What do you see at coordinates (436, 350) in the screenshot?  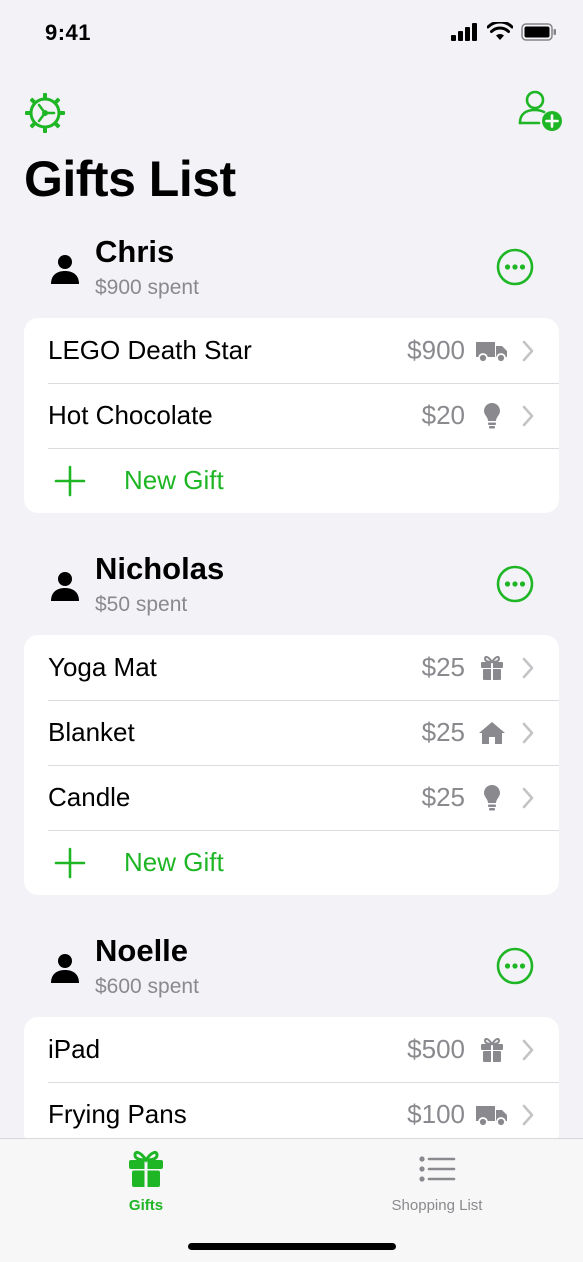 I see `gift-price: $900` at bounding box center [436, 350].